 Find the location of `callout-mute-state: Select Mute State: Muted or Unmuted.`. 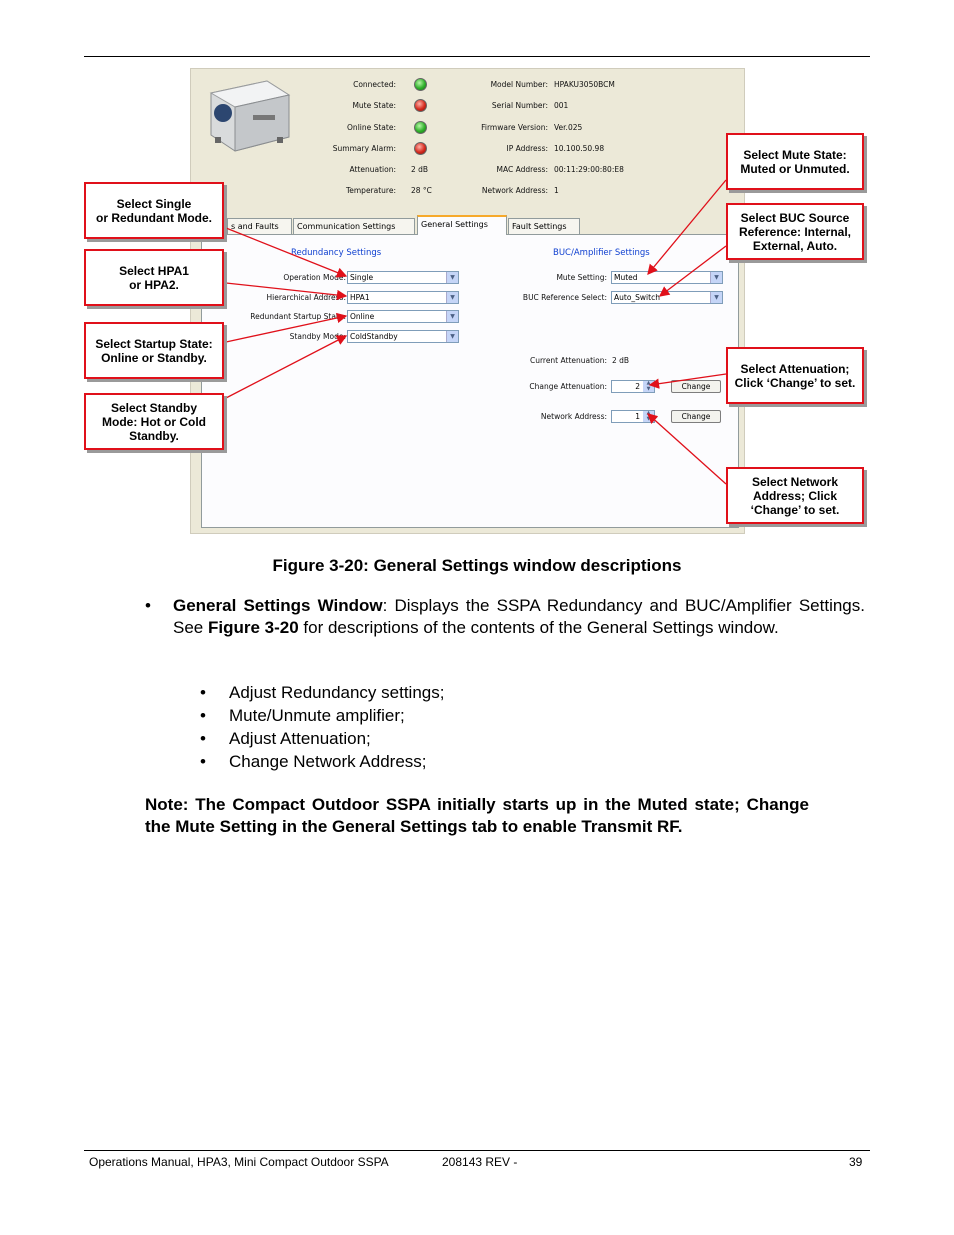

callout-mute-state: Select Mute State: Muted or Unmuted. is located at coordinates (795, 161).